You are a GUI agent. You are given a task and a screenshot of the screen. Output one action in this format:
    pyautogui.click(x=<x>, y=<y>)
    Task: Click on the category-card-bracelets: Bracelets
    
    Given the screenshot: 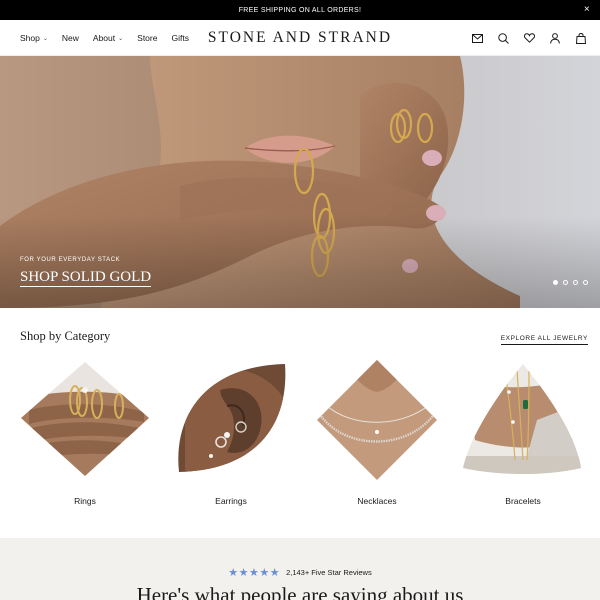 What is the action you would take?
    pyautogui.click(x=523, y=433)
    